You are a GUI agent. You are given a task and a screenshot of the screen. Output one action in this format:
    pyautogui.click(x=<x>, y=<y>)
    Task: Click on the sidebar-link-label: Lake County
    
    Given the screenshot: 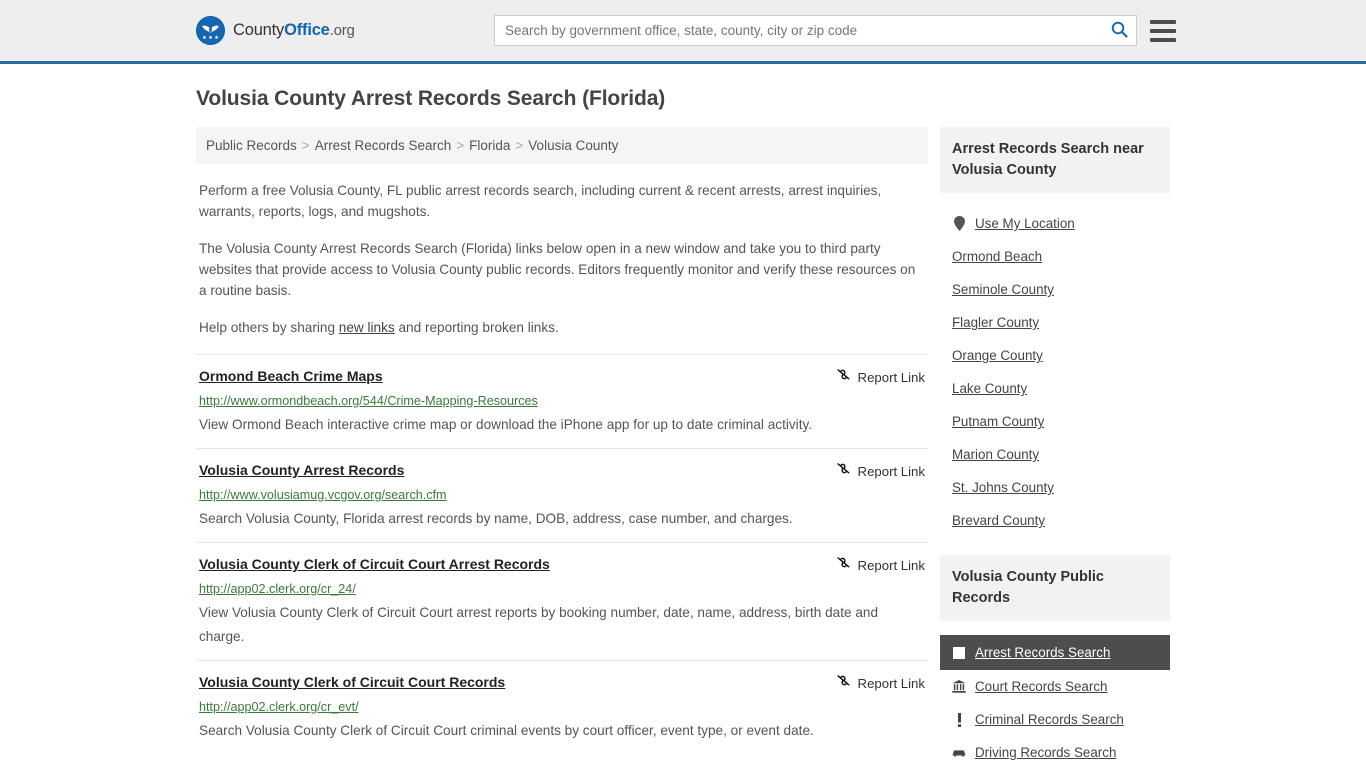 What is the action you would take?
    pyautogui.click(x=989, y=388)
    